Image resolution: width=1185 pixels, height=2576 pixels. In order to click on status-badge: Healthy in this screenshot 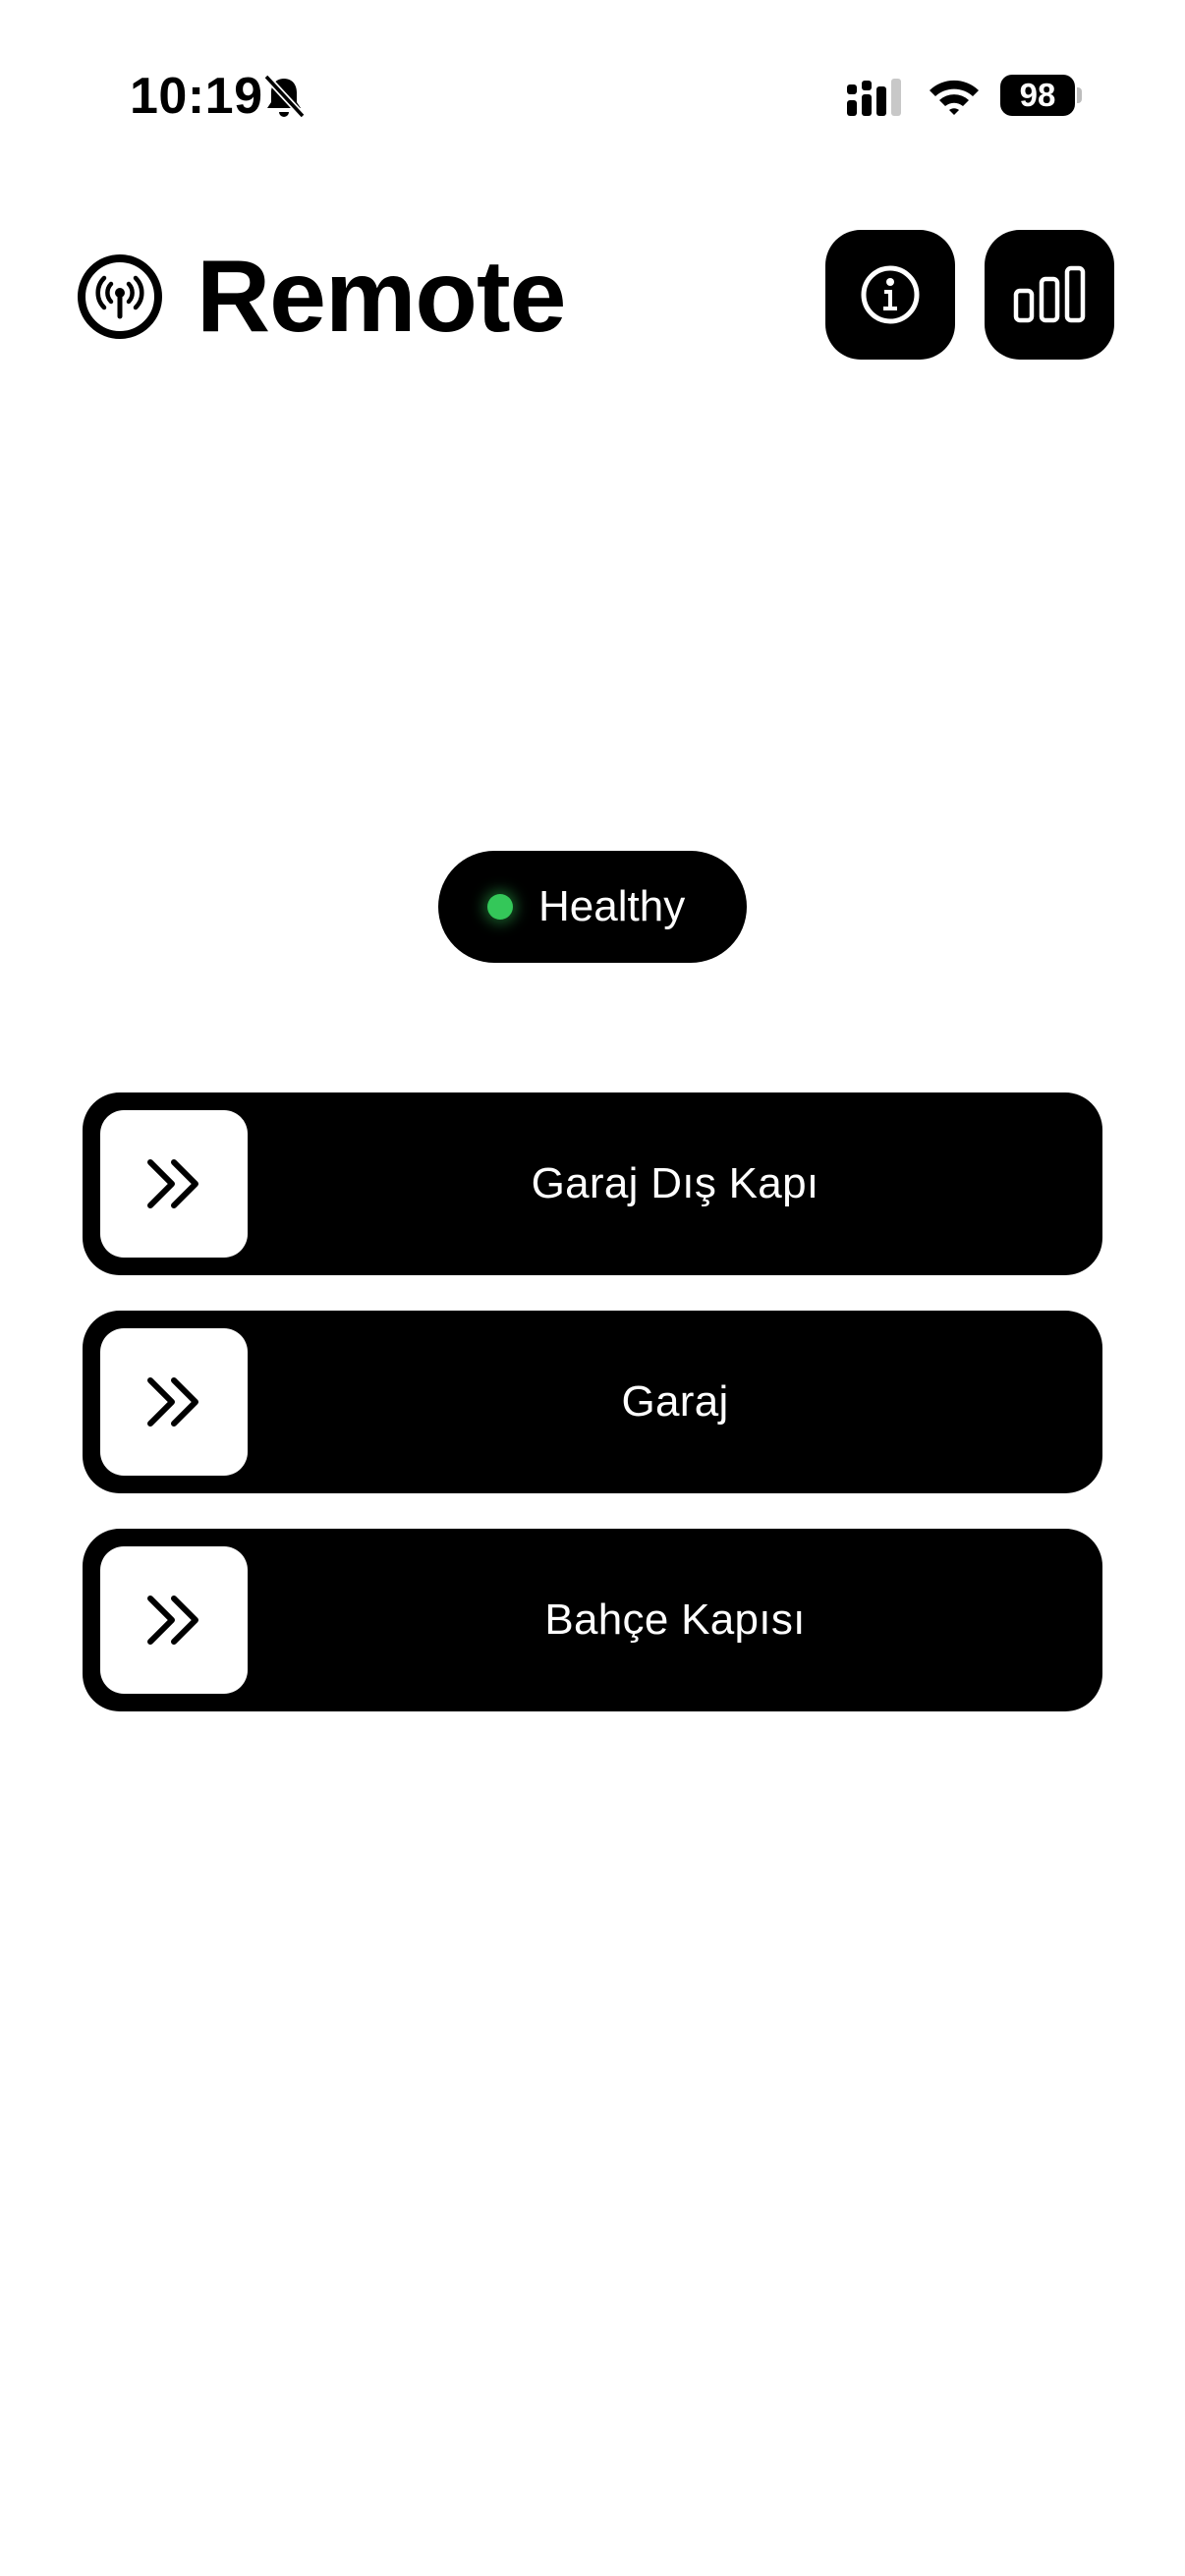, I will do `click(592, 907)`.